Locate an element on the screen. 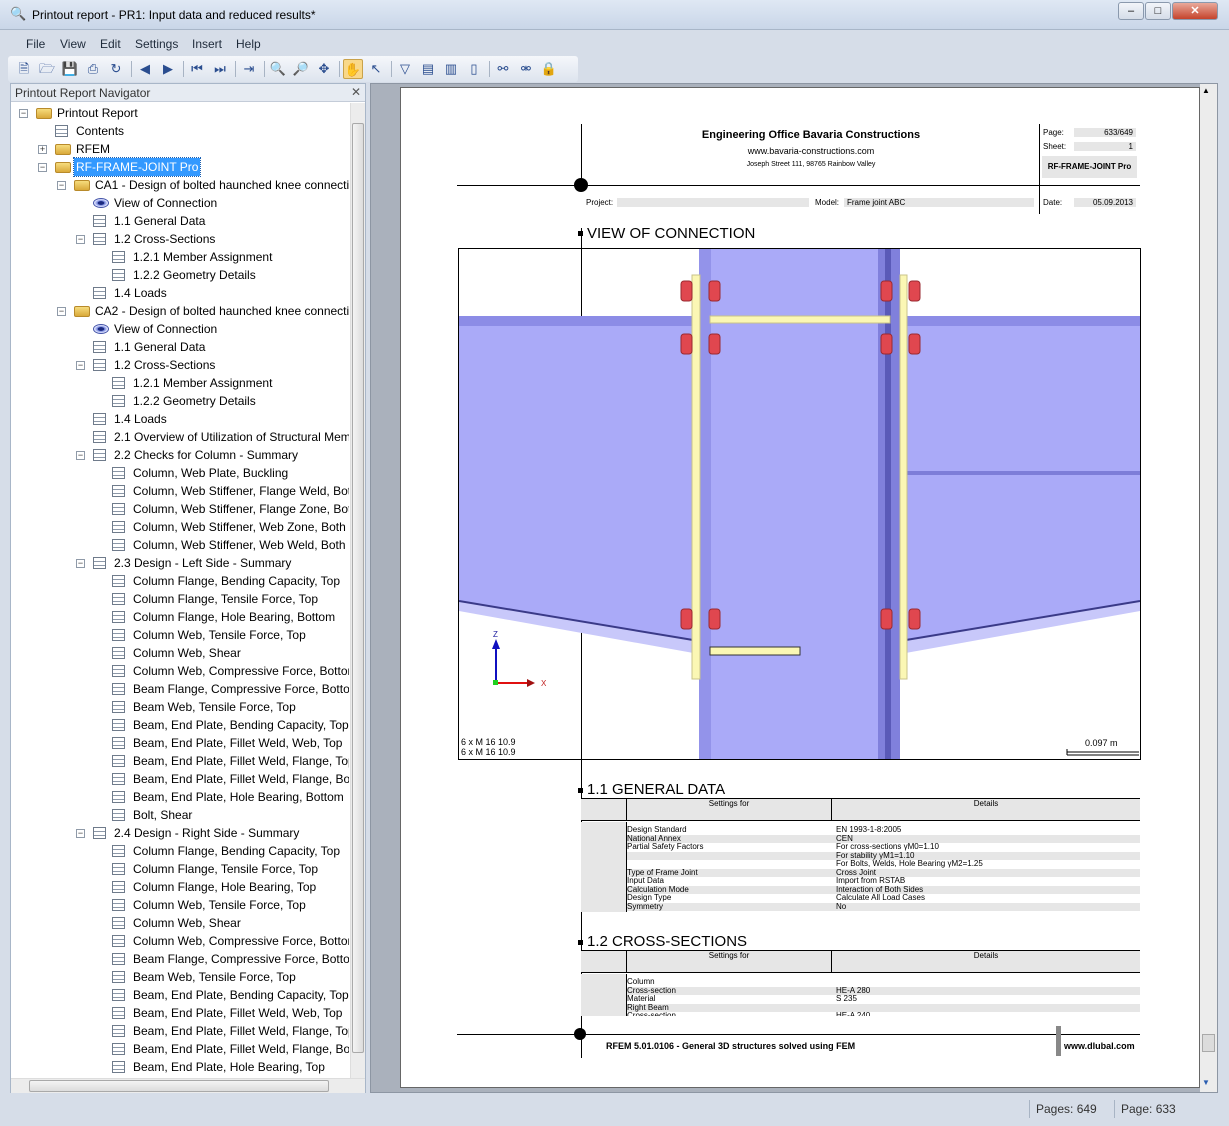  tree-item: Contents is located at coordinates (180, 131).